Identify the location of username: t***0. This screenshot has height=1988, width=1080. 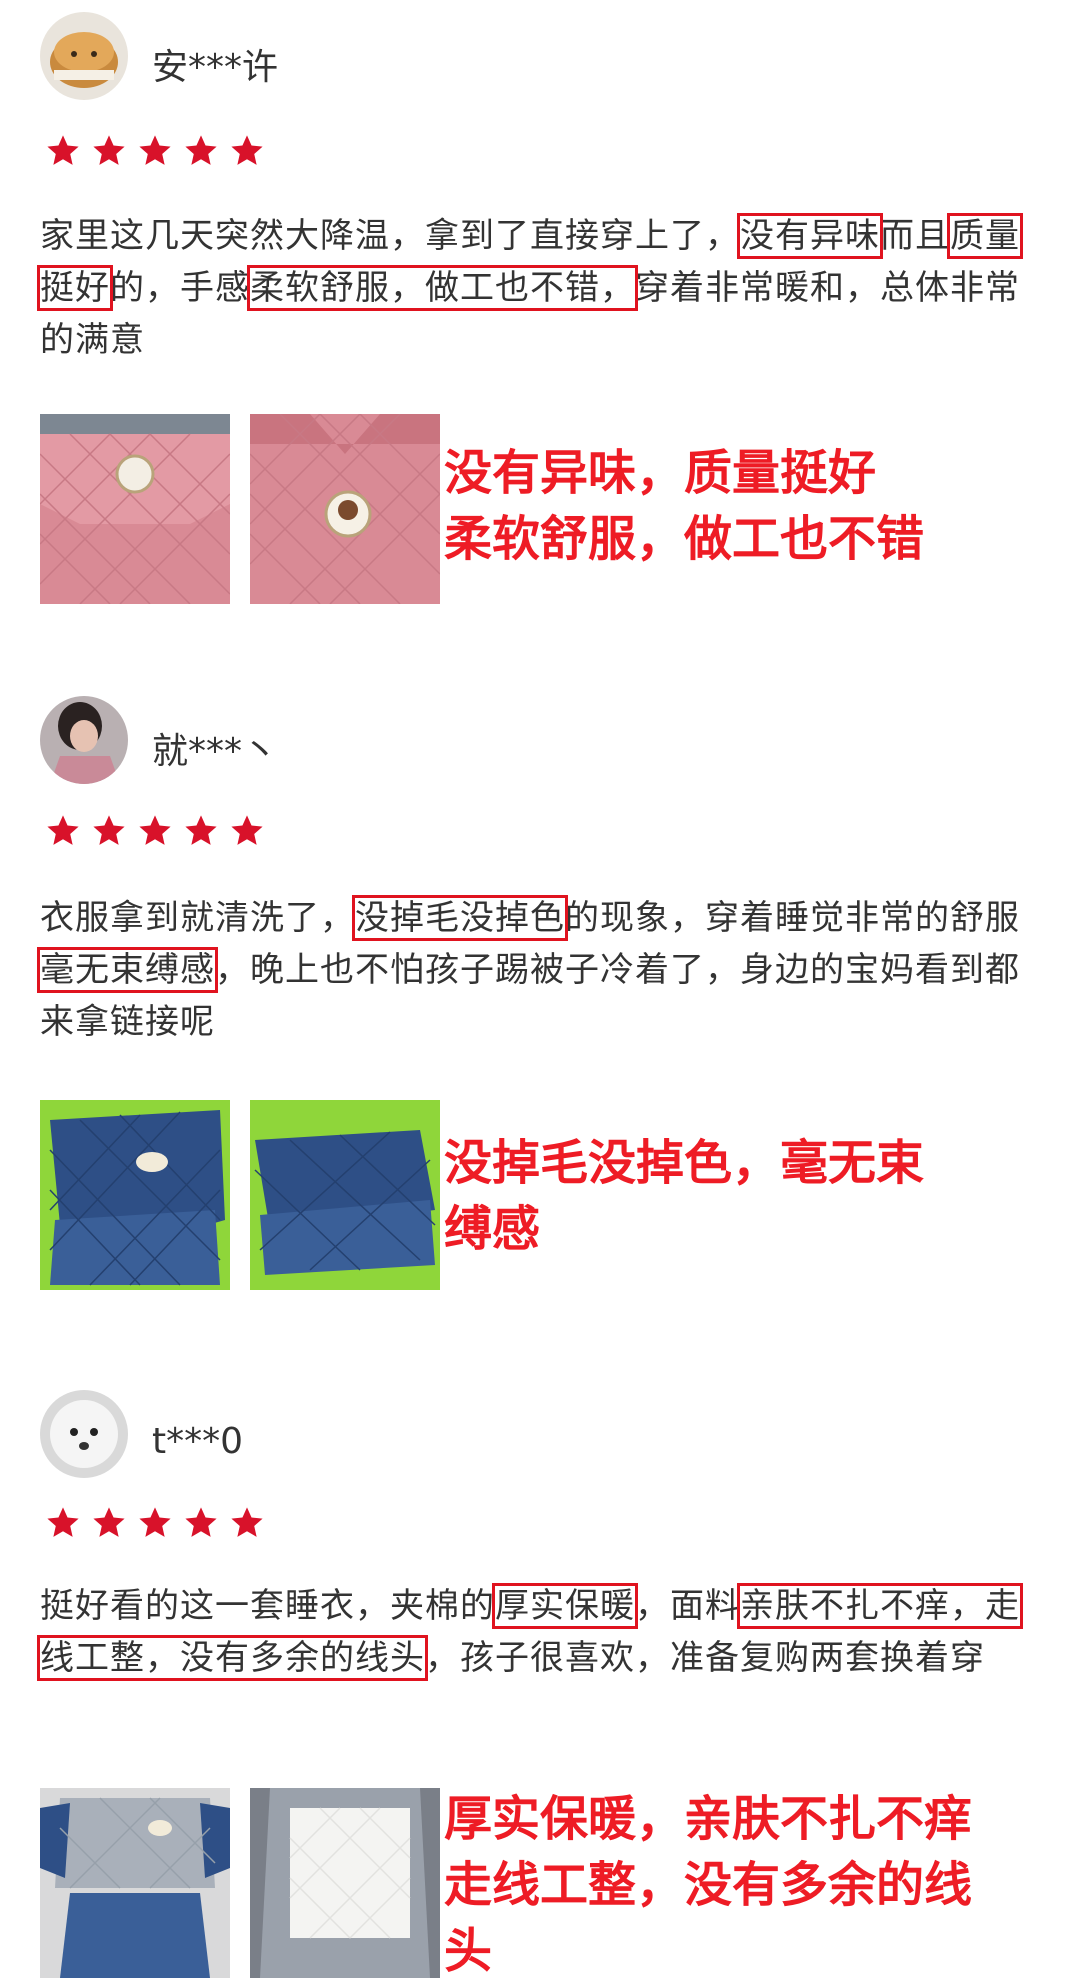
(197, 1442).